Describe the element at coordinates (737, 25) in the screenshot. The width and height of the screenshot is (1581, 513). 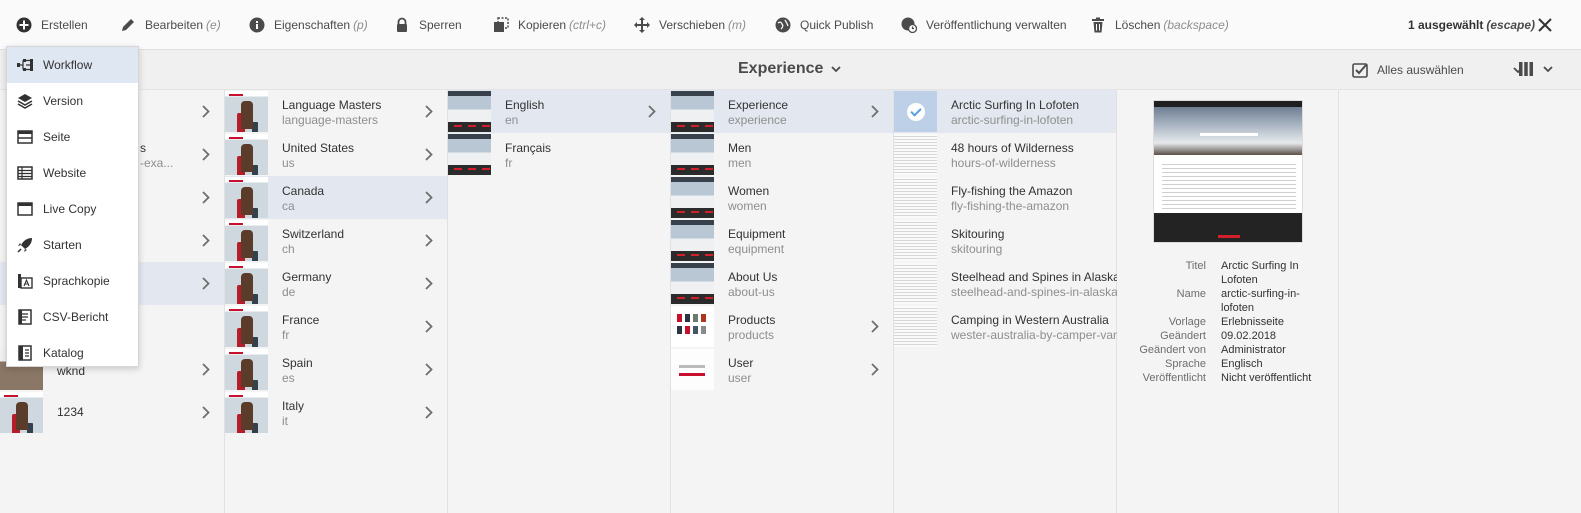
I see `move-shortcut: (m)` at that location.